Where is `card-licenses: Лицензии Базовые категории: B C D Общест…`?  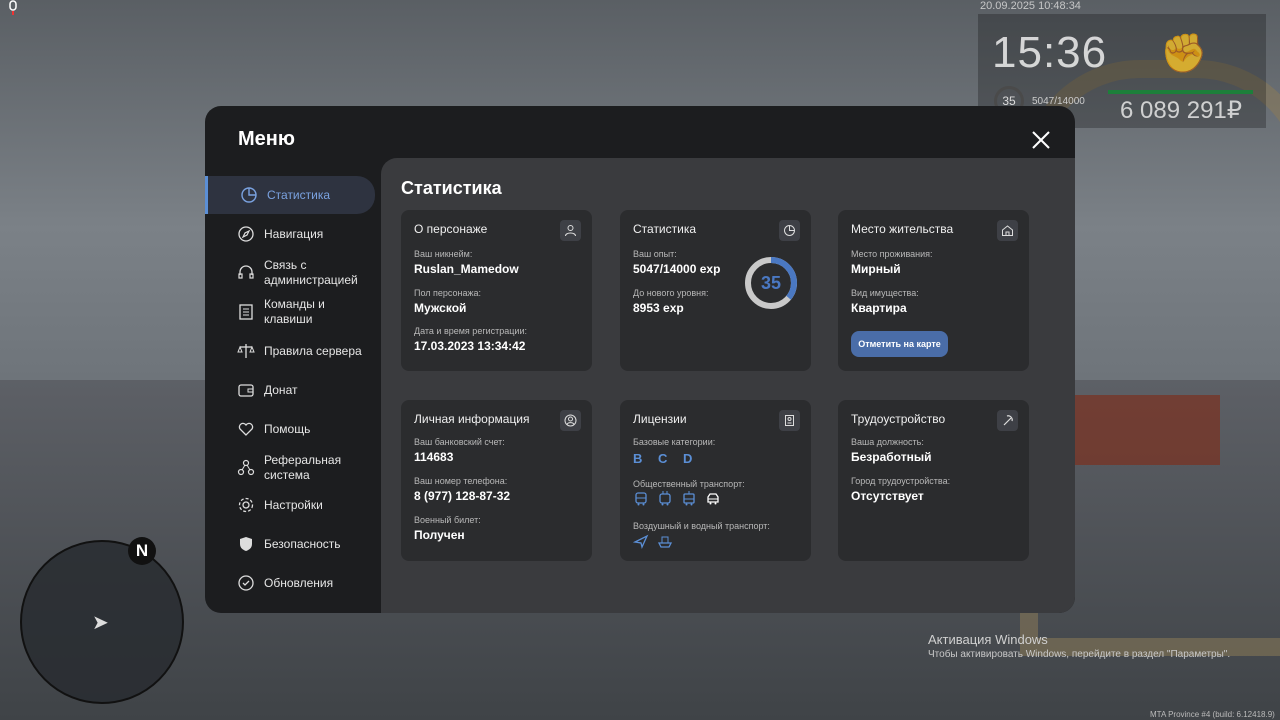 card-licenses: Лицензии Базовые категории: B C D Общест… is located at coordinates (715, 480).